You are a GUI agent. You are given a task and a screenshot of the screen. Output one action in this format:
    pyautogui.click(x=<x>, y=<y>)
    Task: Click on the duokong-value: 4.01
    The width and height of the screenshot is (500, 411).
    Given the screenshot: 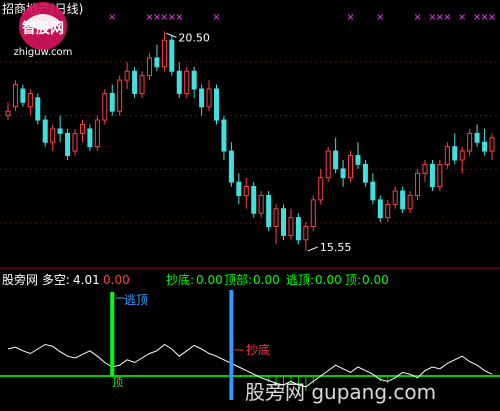 What is the action you would take?
    pyautogui.click(x=86, y=280)
    